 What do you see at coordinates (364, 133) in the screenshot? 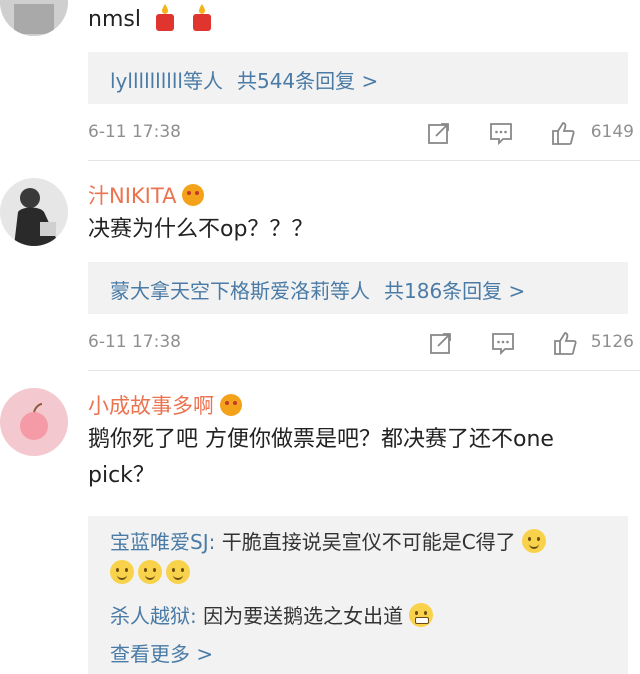
I see `comment-meta: 6-11 17:38 6149` at bounding box center [364, 133].